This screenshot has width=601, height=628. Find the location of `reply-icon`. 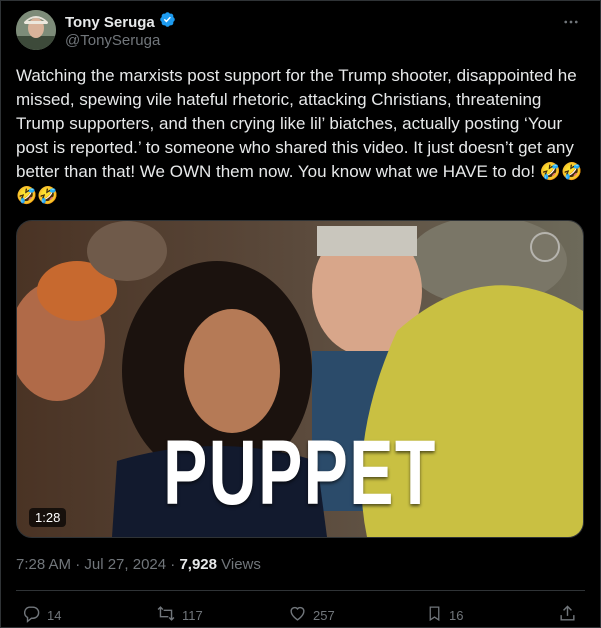

reply-icon is located at coordinates (31, 615).